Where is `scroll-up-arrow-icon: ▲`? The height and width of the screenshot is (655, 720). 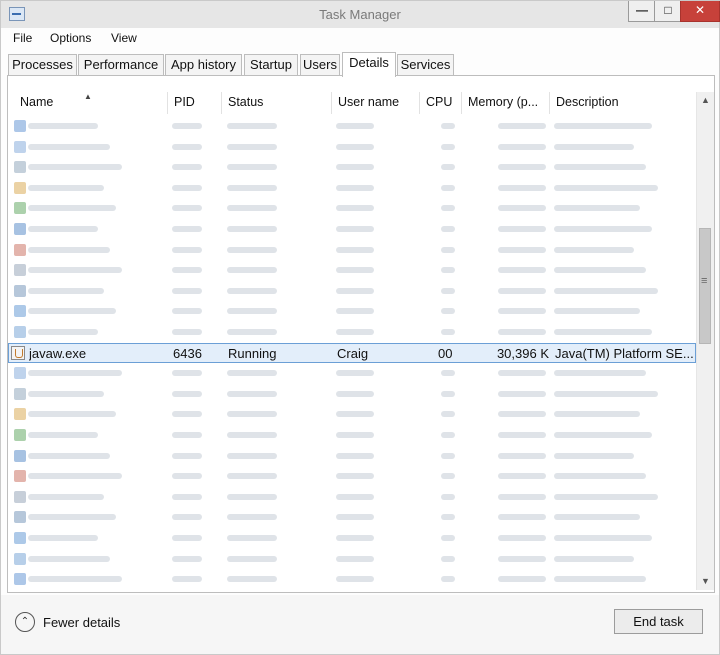
scroll-up-arrow-icon: ▲ is located at coordinates (705, 100).